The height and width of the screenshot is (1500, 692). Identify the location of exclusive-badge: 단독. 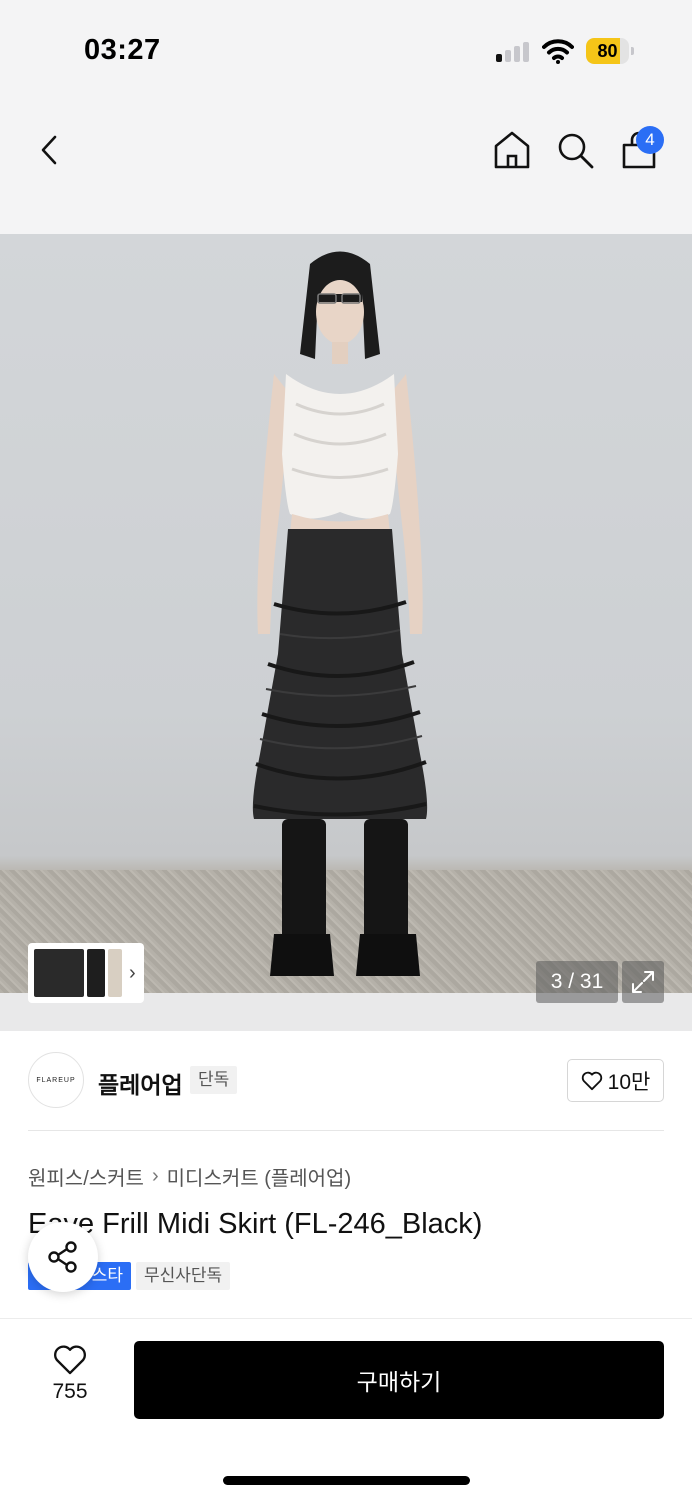
(214, 1080).